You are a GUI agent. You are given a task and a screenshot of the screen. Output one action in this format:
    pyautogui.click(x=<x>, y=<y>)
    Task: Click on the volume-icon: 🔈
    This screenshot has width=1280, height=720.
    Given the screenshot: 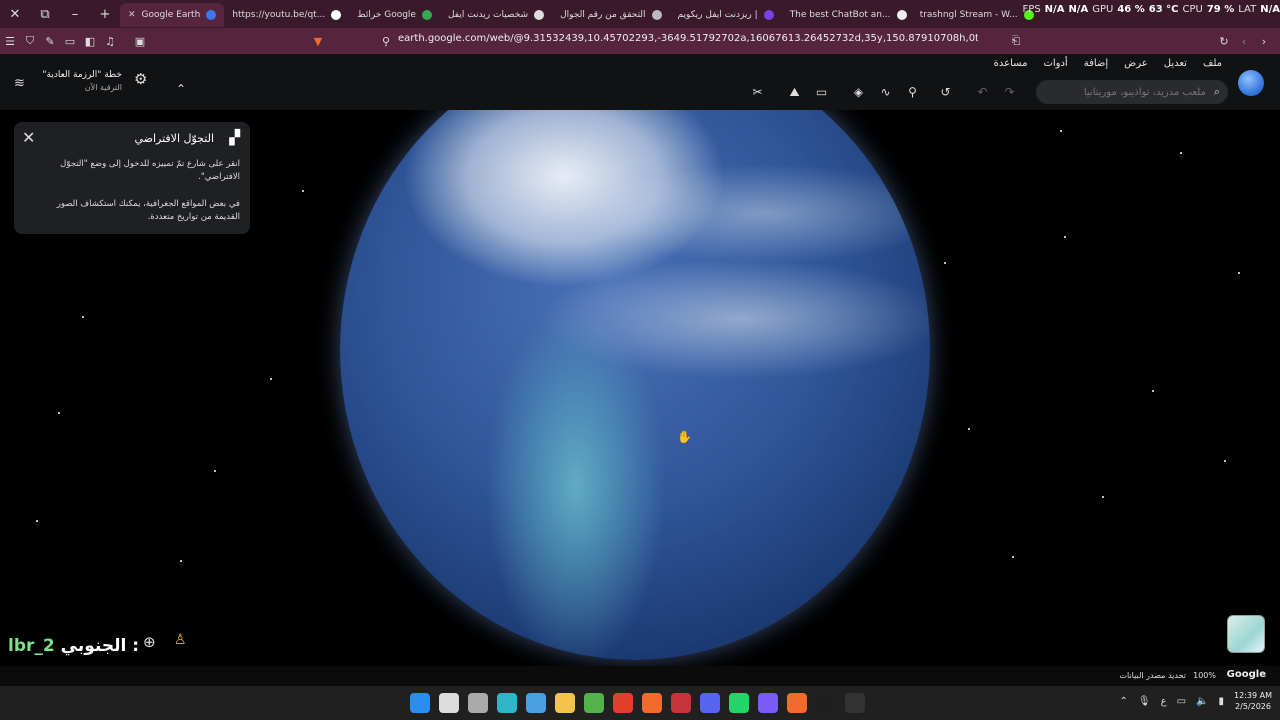 What is the action you would take?
    pyautogui.click(x=1202, y=701)
    